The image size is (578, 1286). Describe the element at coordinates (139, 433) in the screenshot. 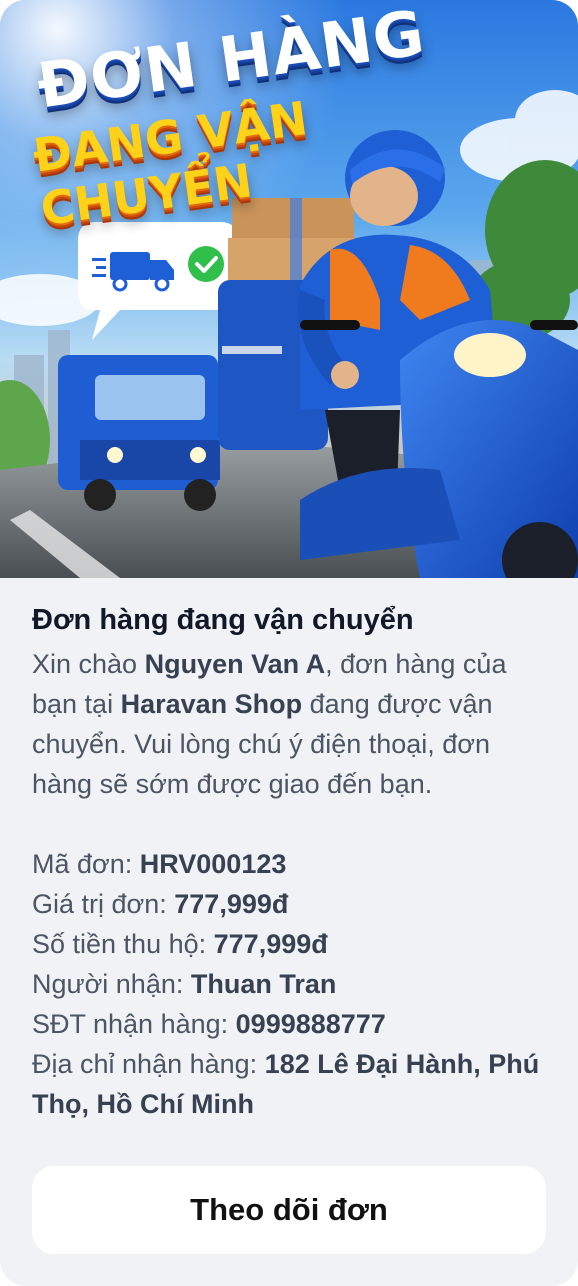

I see `truck-illustration` at that location.